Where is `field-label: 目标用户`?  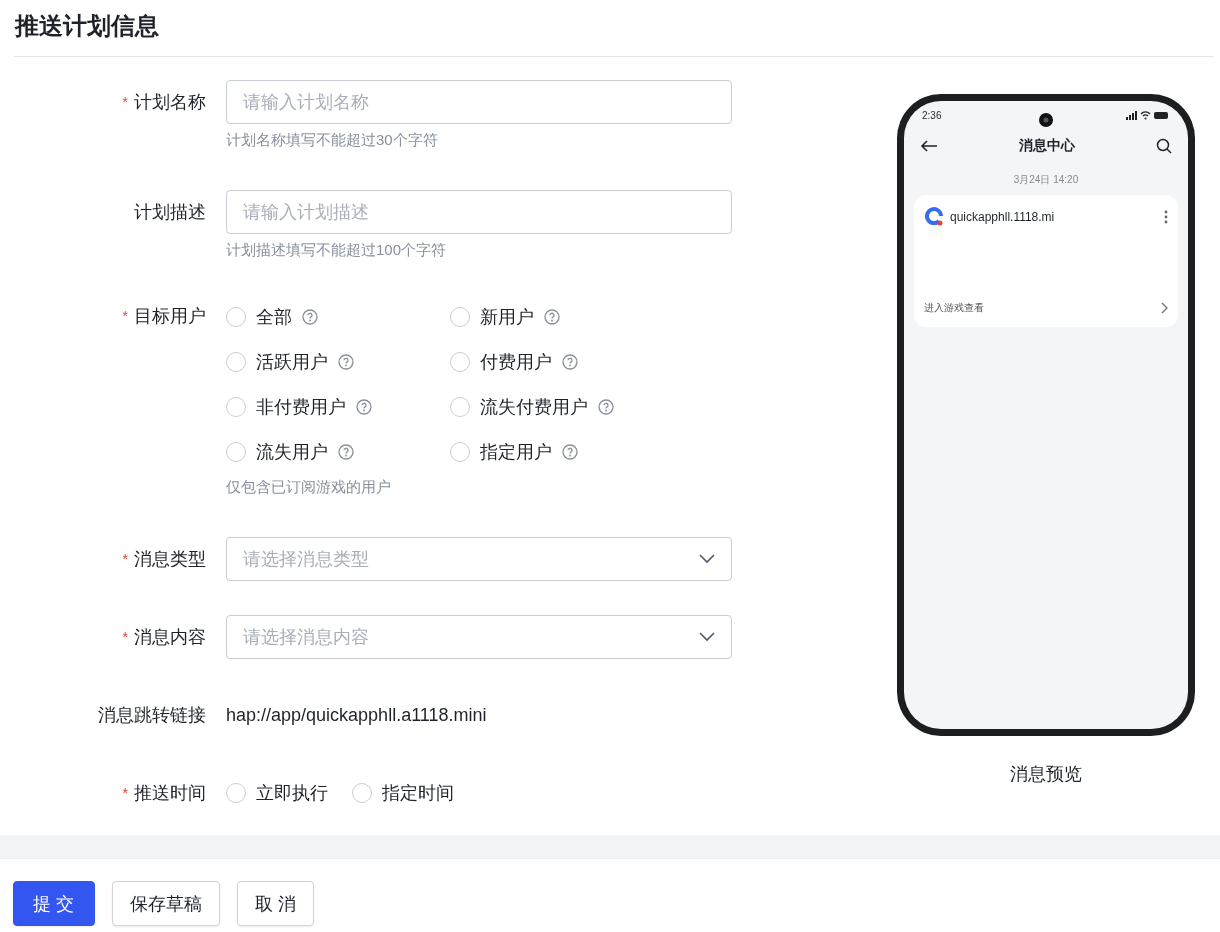
field-label: 目标用户 is located at coordinates (170, 316).